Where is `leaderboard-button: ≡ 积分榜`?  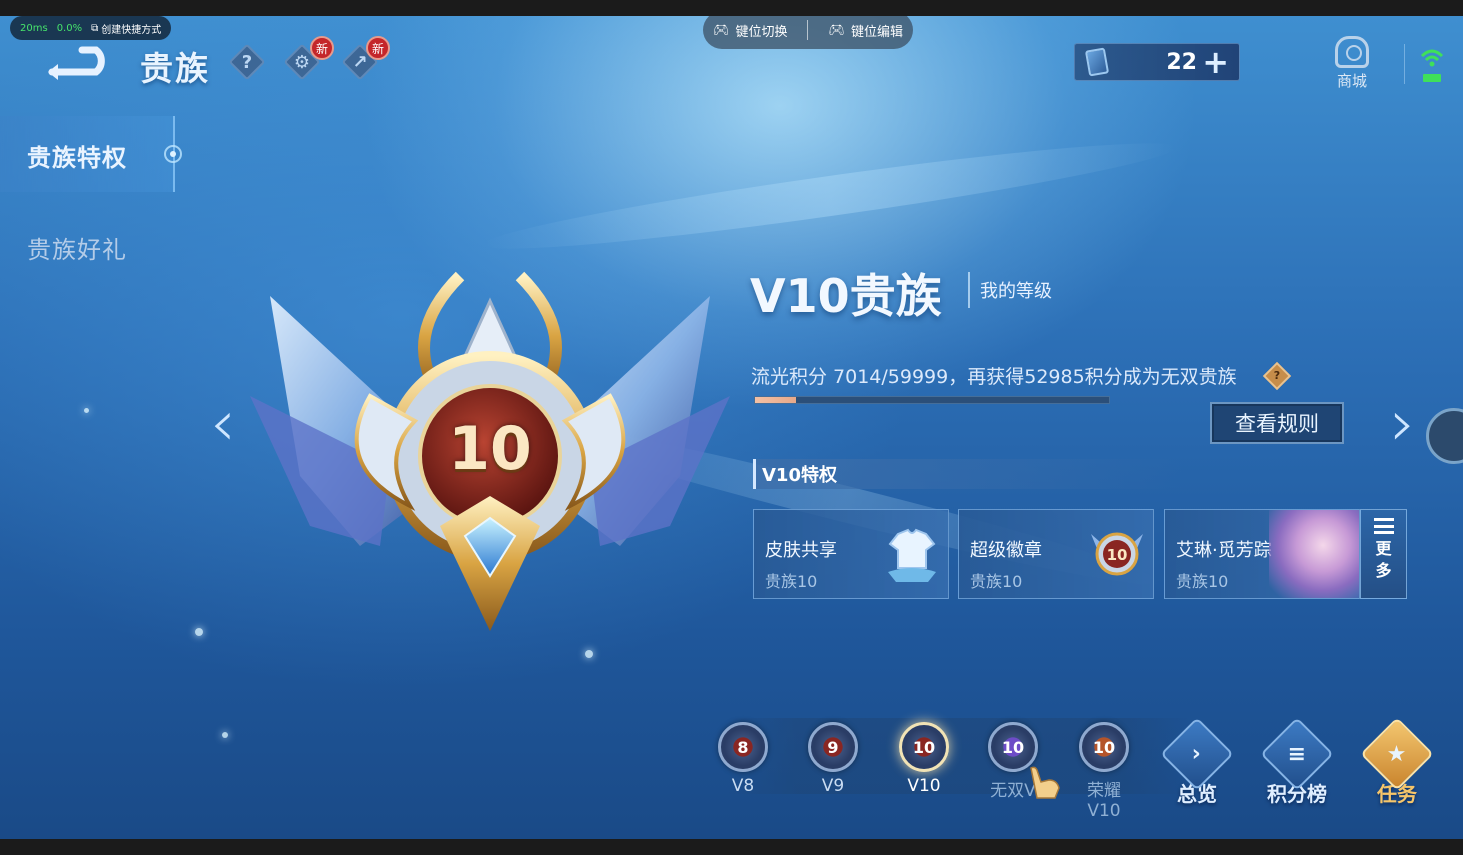
leaderboard-button: ≡ 积分榜 is located at coordinates (1297, 762).